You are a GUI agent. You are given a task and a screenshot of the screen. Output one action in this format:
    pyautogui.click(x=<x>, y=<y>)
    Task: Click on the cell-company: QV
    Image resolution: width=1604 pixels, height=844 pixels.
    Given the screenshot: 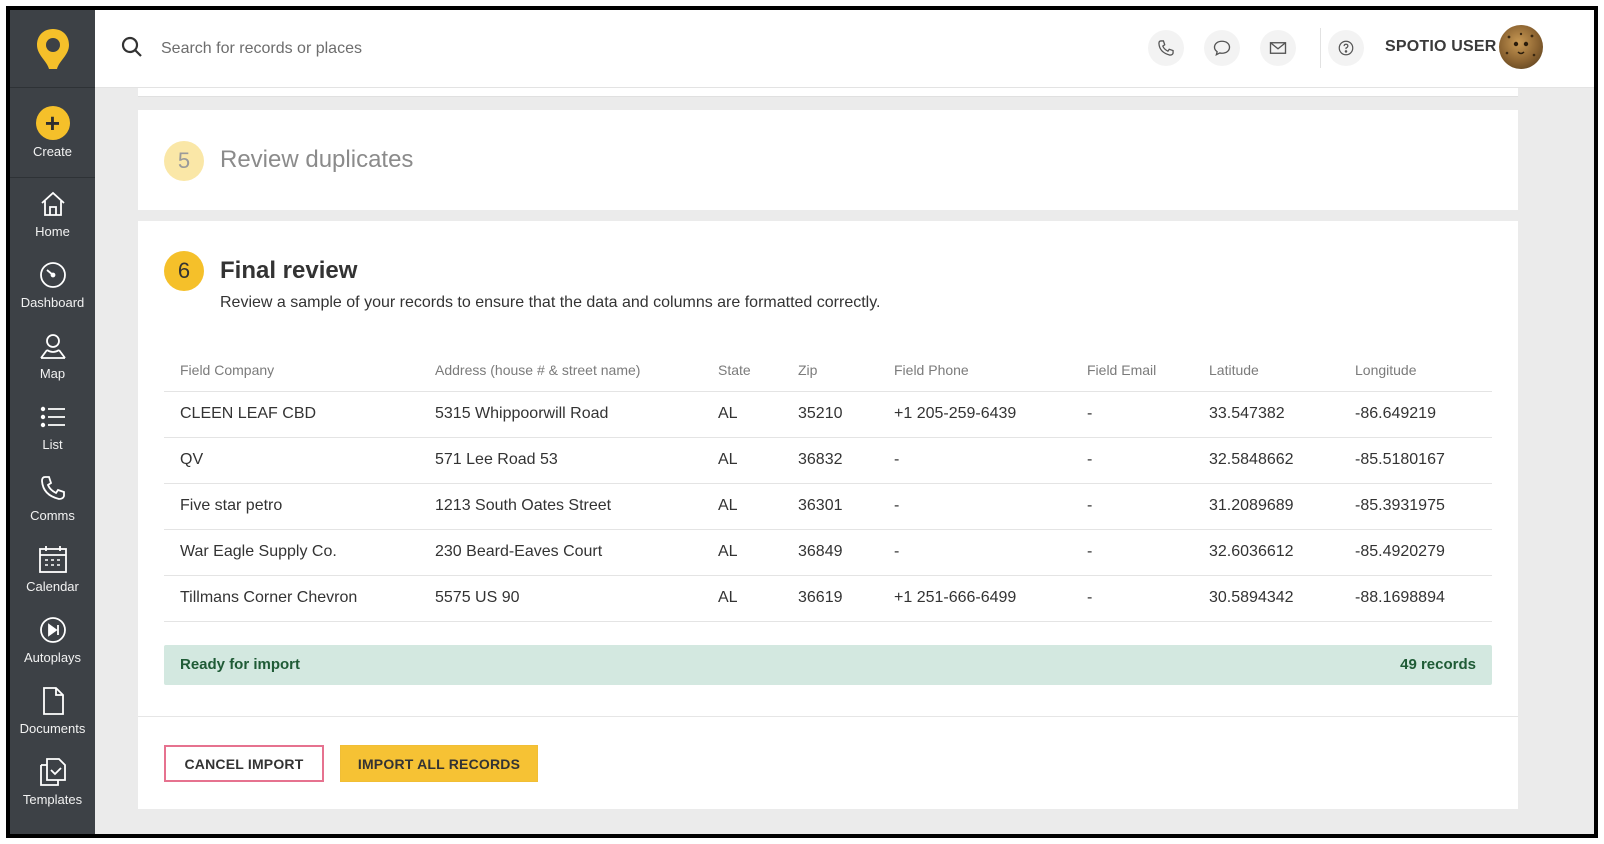 What is the action you would take?
    pyautogui.click(x=291, y=460)
    